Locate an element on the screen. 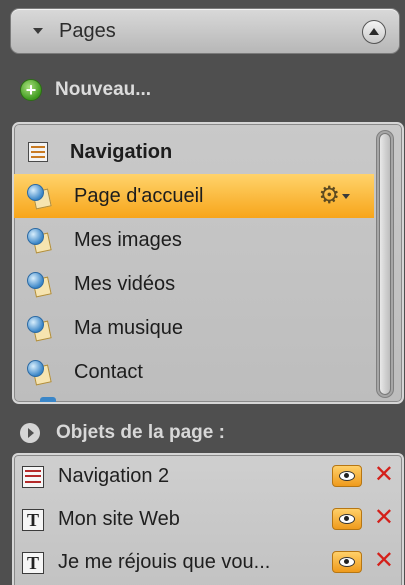 The image size is (405, 585). up-arrow-icon is located at coordinates (374, 31).